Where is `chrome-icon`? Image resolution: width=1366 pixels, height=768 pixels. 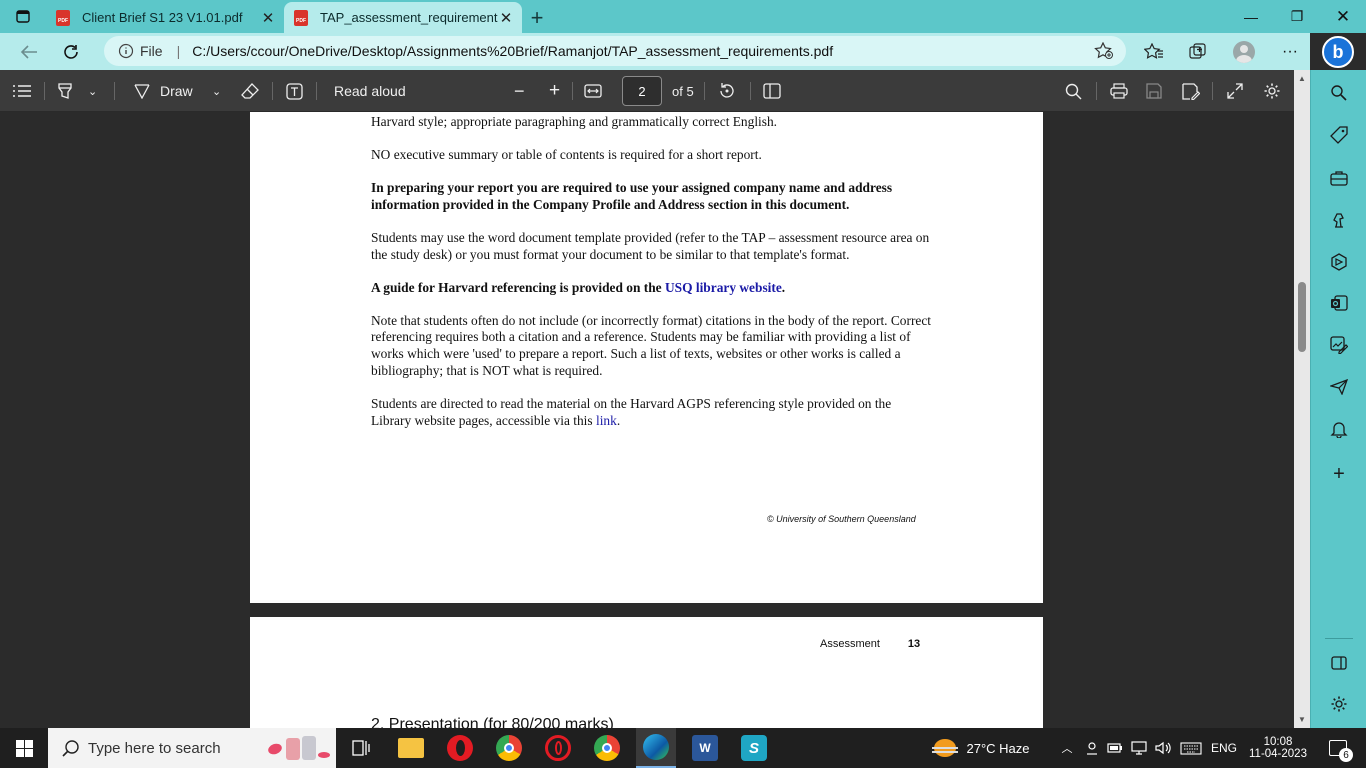 chrome-icon is located at coordinates (607, 748).